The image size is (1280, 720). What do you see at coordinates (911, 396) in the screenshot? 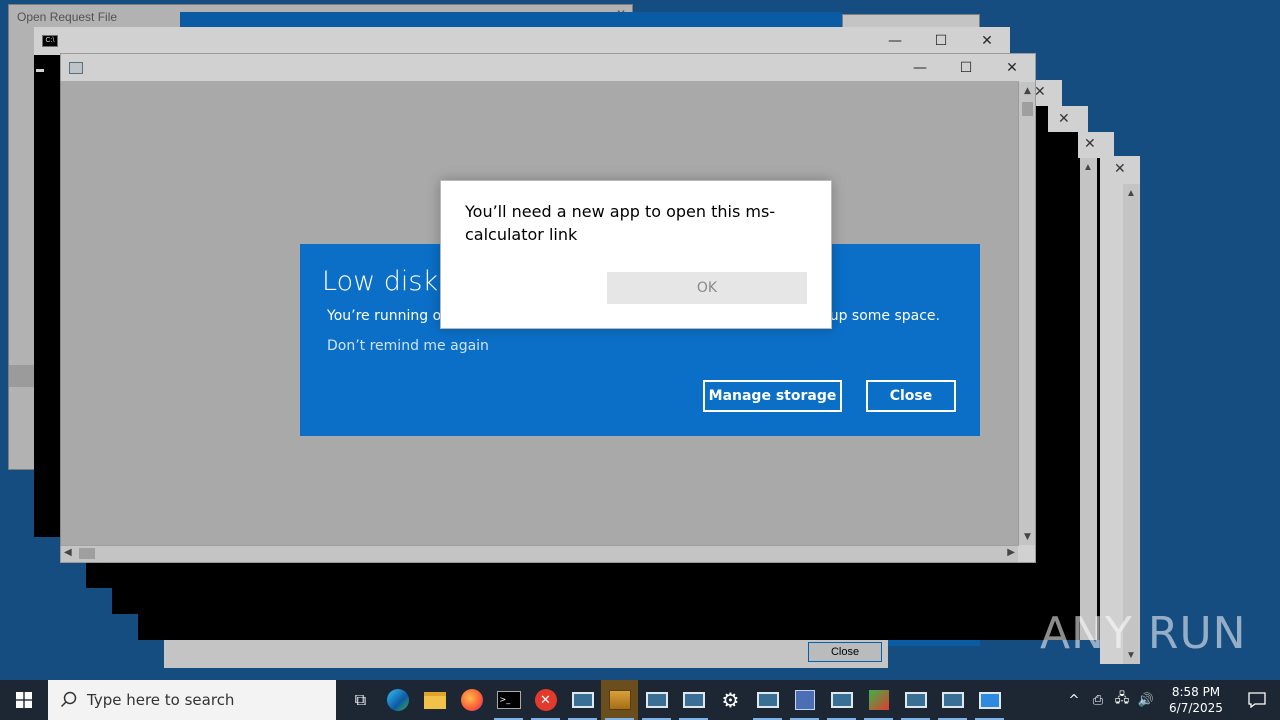
I see `toast-close-button: Close` at bounding box center [911, 396].